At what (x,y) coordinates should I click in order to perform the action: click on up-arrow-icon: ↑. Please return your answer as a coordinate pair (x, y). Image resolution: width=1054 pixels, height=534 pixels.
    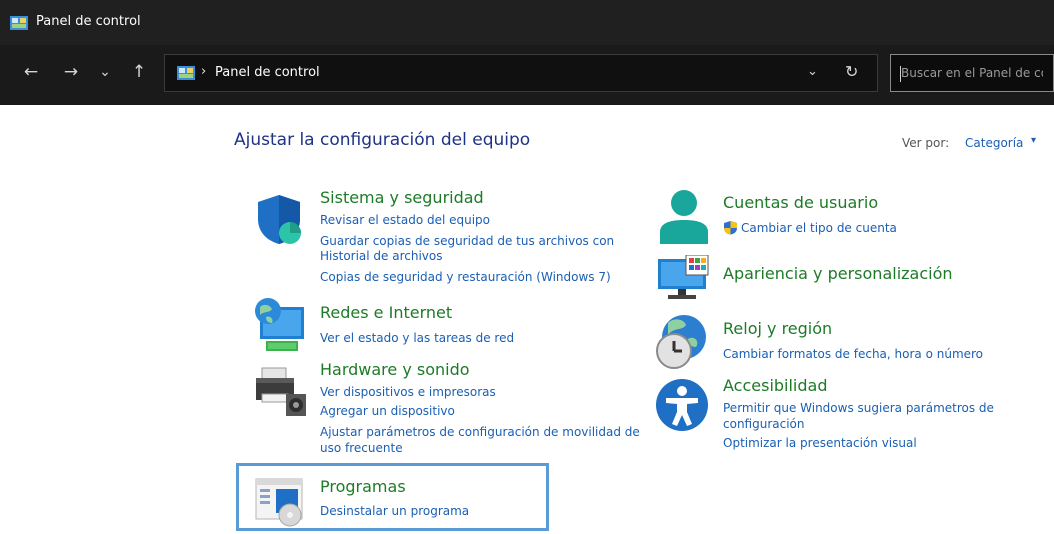
    Looking at the image, I should click on (139, 72).